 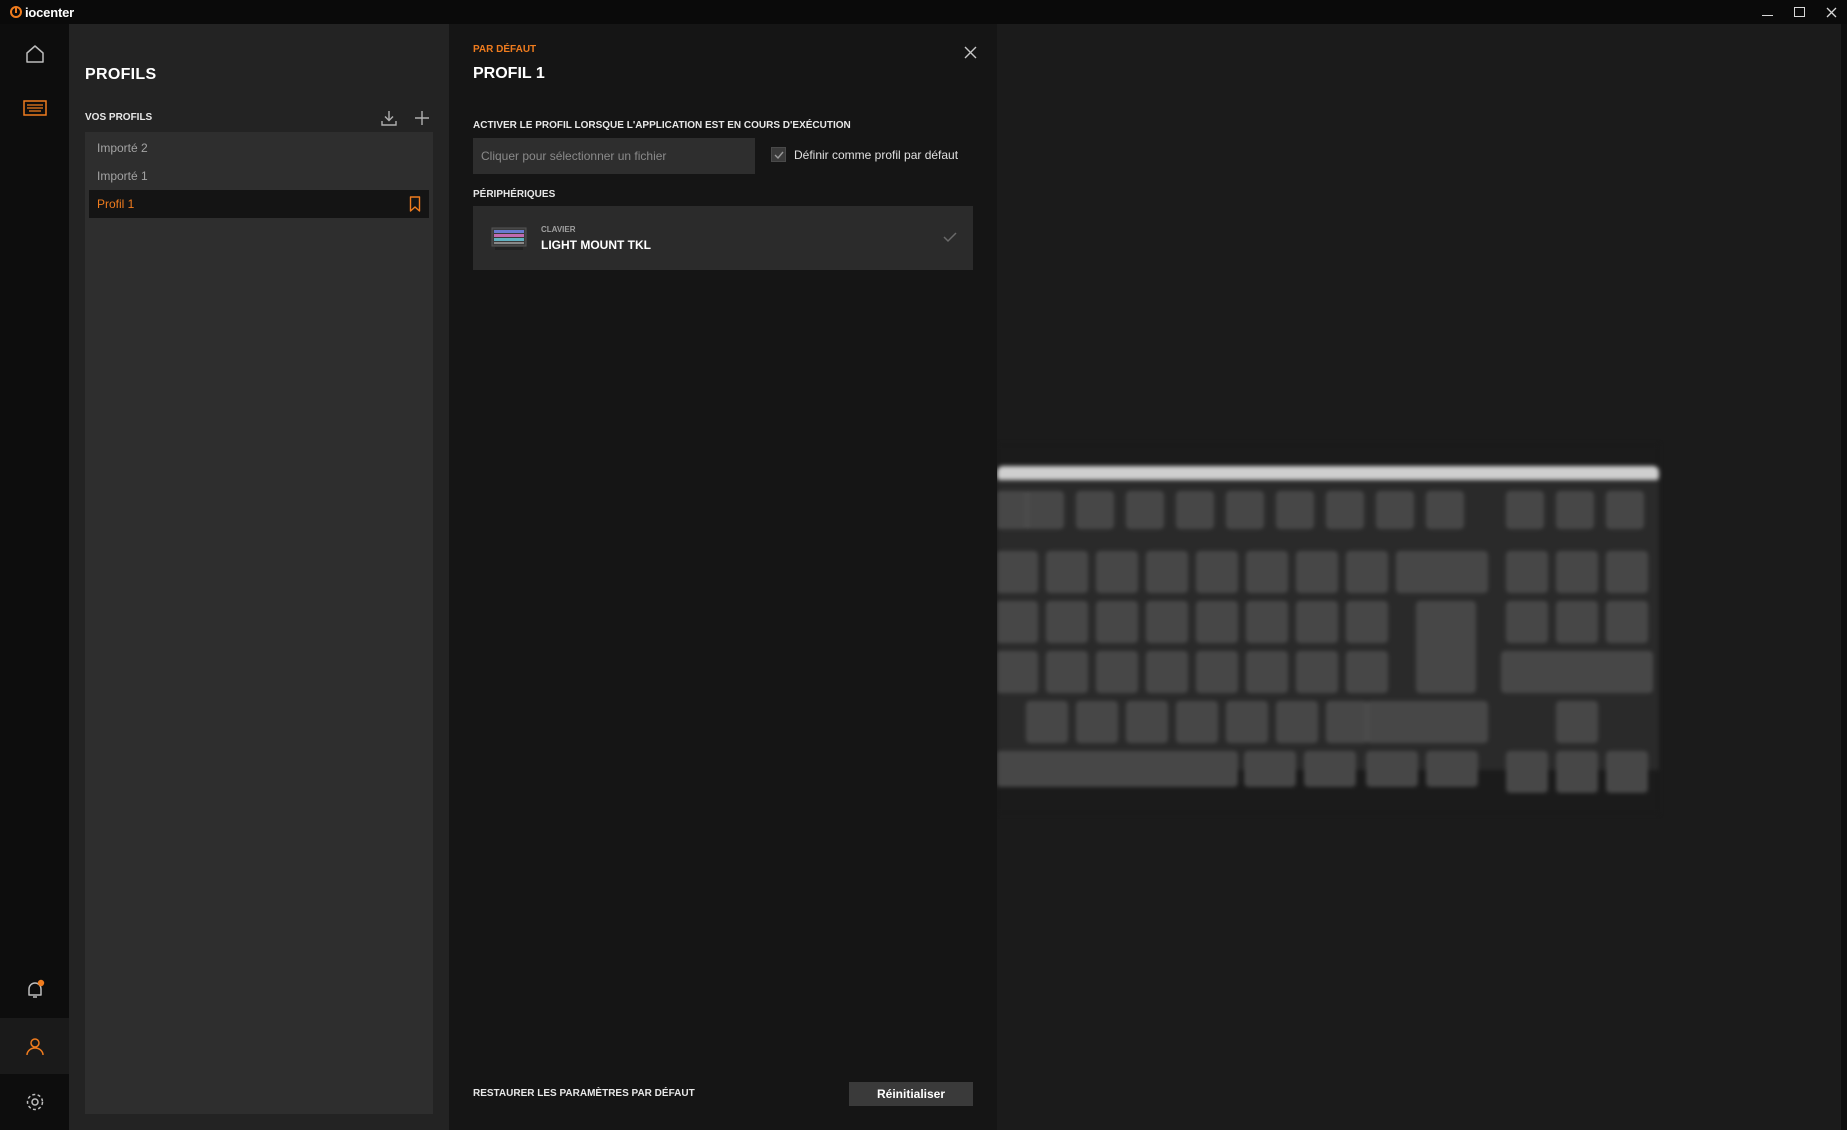 I want to click on set-default-label: Définir comme profil par défaut, so click(x=876, y=154).